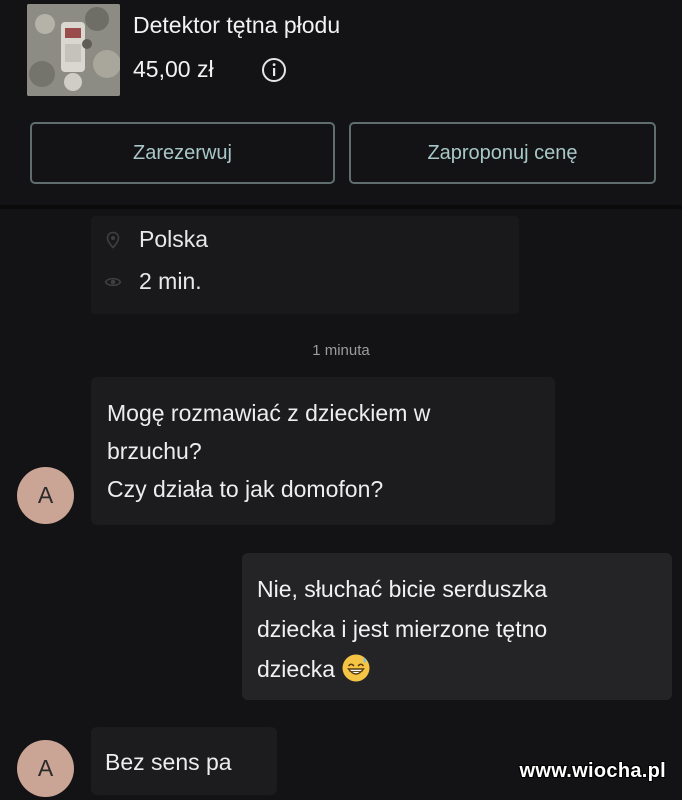 The height and width of the screenshot is (800, 682). Describe the element at coordinates (269, 413) in the screenshot. I see `message-text-line: Mogę rozmawiać z dzieckiem w` at that location.